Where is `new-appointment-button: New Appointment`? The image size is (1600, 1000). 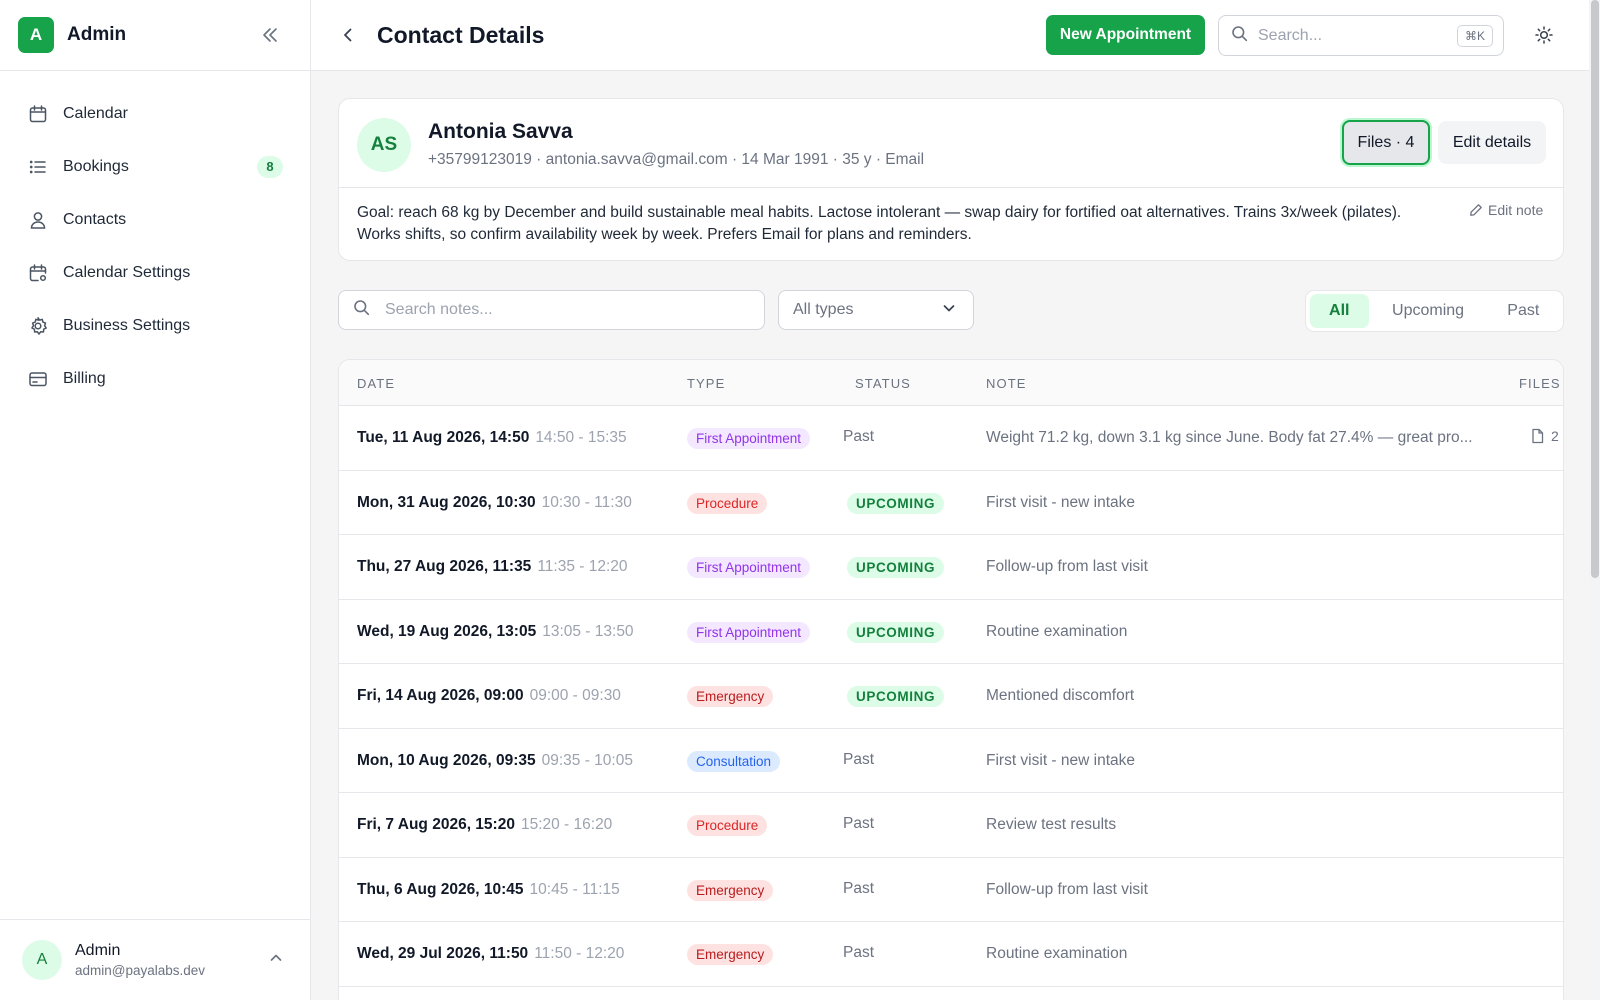 new-appointment-button: New Appointment is located at coordinates (1125, 35).